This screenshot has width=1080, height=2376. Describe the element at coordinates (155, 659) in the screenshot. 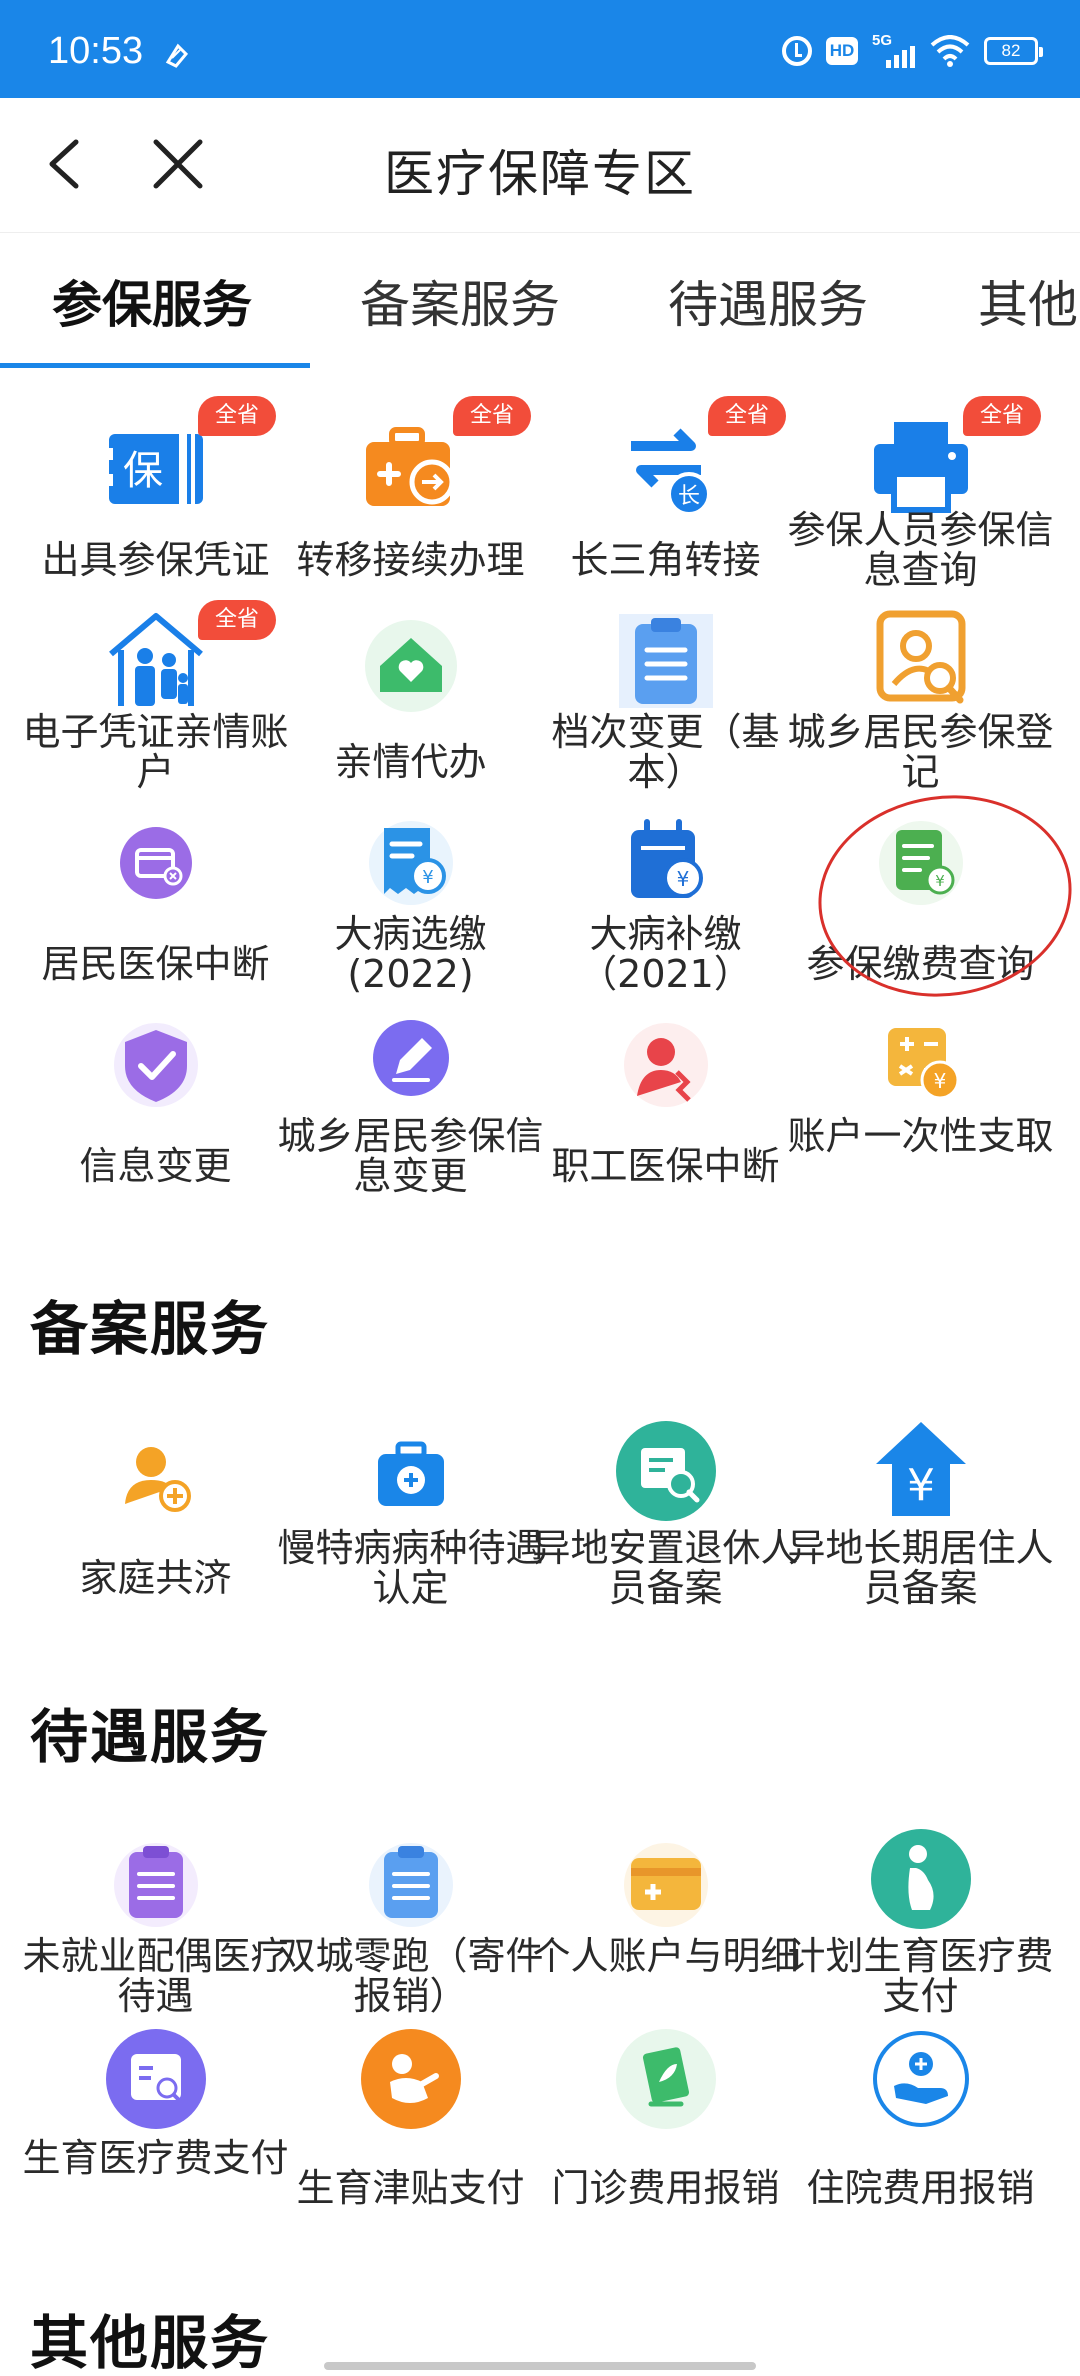

I see `family-house-icon` at that location.